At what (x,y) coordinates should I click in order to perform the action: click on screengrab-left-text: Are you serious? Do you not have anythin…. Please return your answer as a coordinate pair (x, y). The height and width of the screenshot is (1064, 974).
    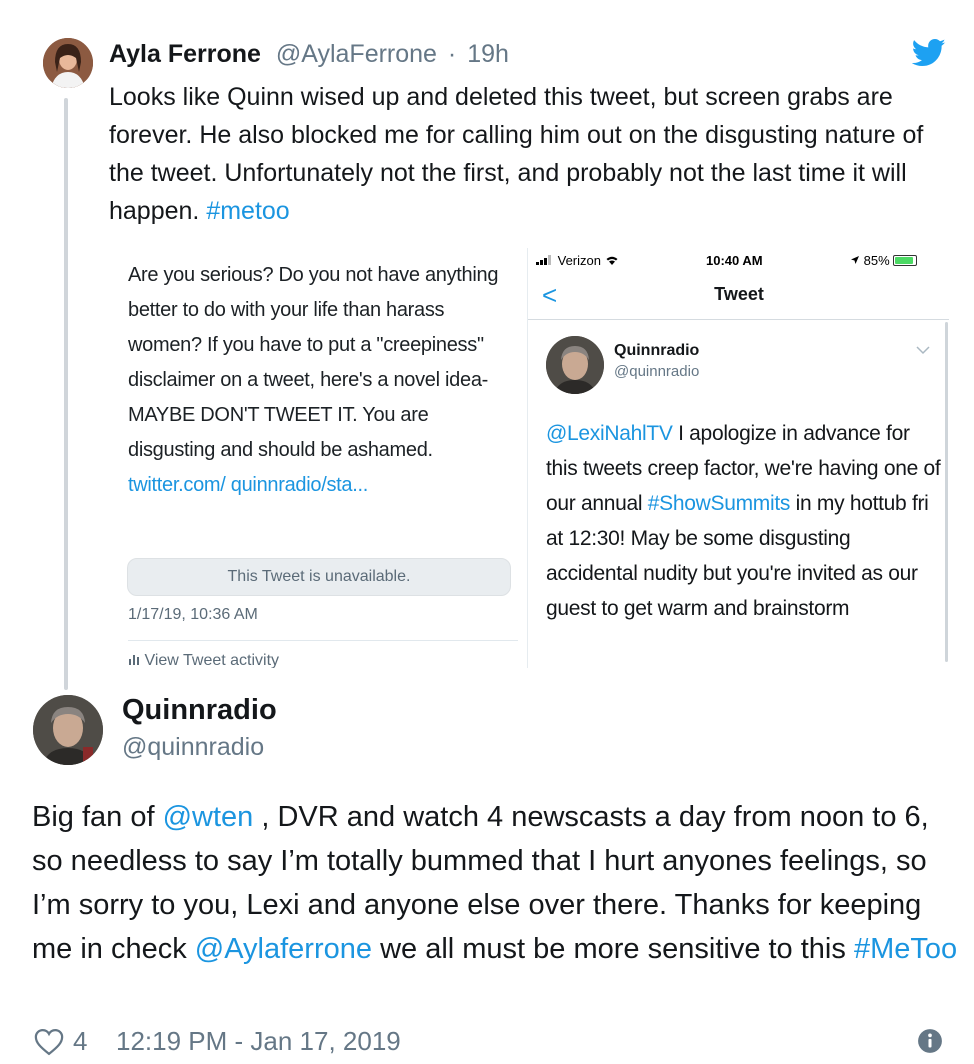
    Looking at the image, I should click on (321, 380).